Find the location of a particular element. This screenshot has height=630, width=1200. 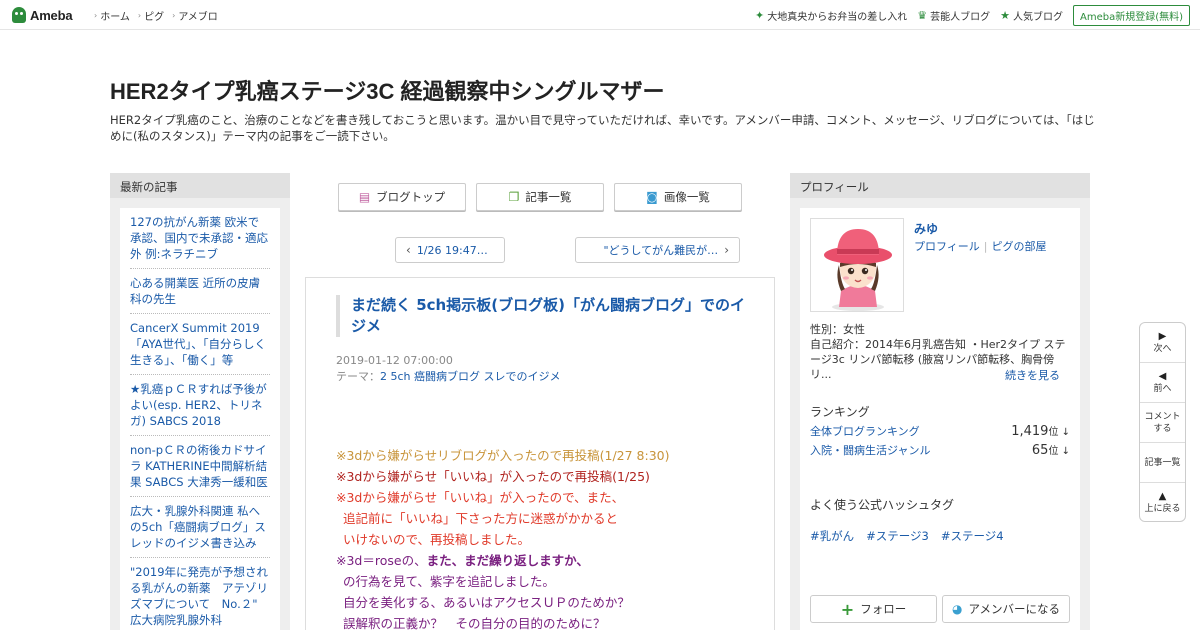

float-comment-button: コメントする is located at coordinates (1162, 423).